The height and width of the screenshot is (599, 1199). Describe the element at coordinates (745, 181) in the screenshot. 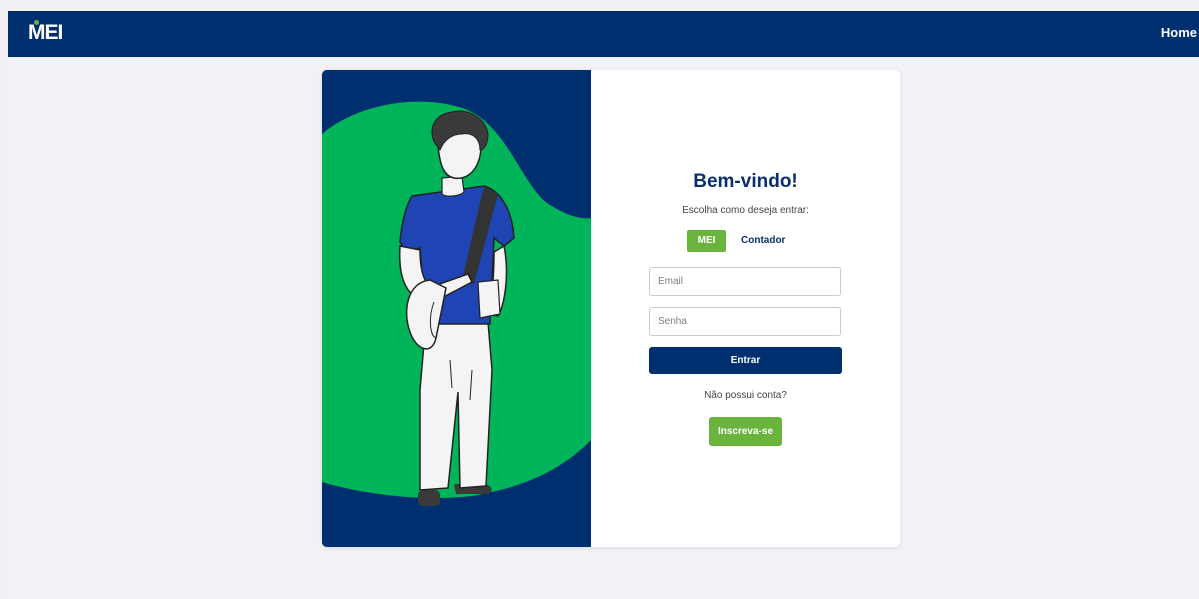

I see `welcome-title: Bem-vindo!` at that location.